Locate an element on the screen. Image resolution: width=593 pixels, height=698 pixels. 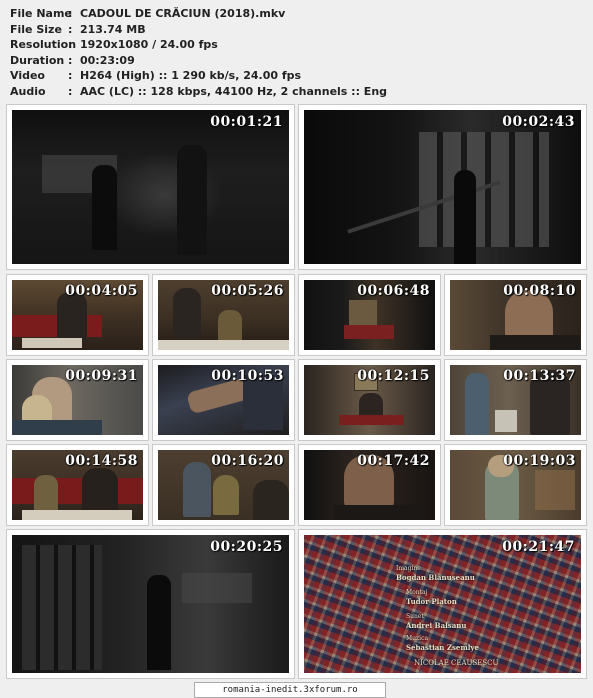
resolution-value: 1920x1080 / 24.00 fps is located at coordinates (149, 44).